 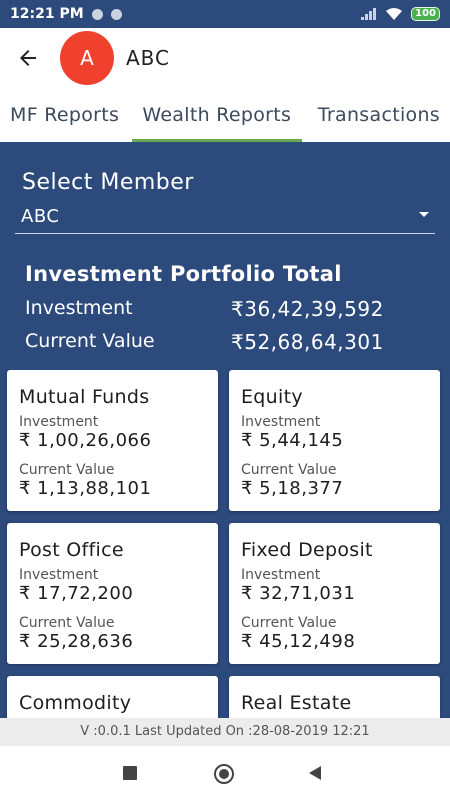 What do you see at coordinates (76, 593) in the screenshot?
I see `card-investment-value: ₹ 17,72,200` at bounding box center [76, 593].